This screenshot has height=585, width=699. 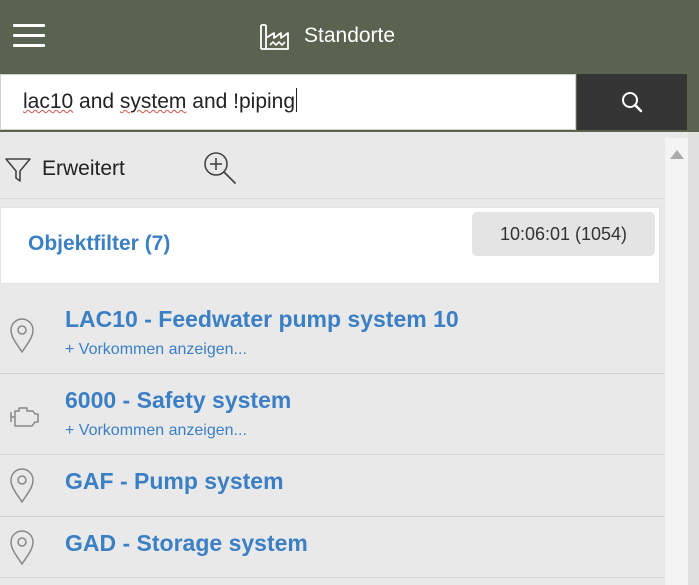 I want to click on factory-icon, so click(x=274, y=37).